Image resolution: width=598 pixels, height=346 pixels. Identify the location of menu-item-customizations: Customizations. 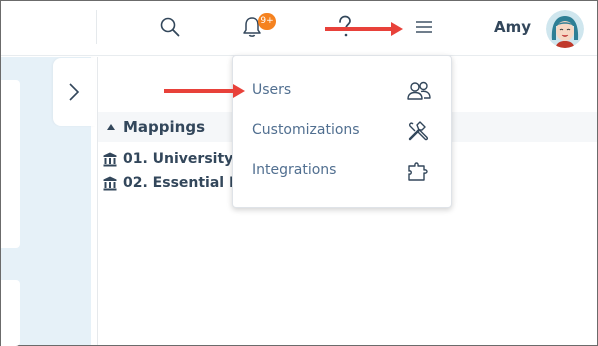
(342, 131).